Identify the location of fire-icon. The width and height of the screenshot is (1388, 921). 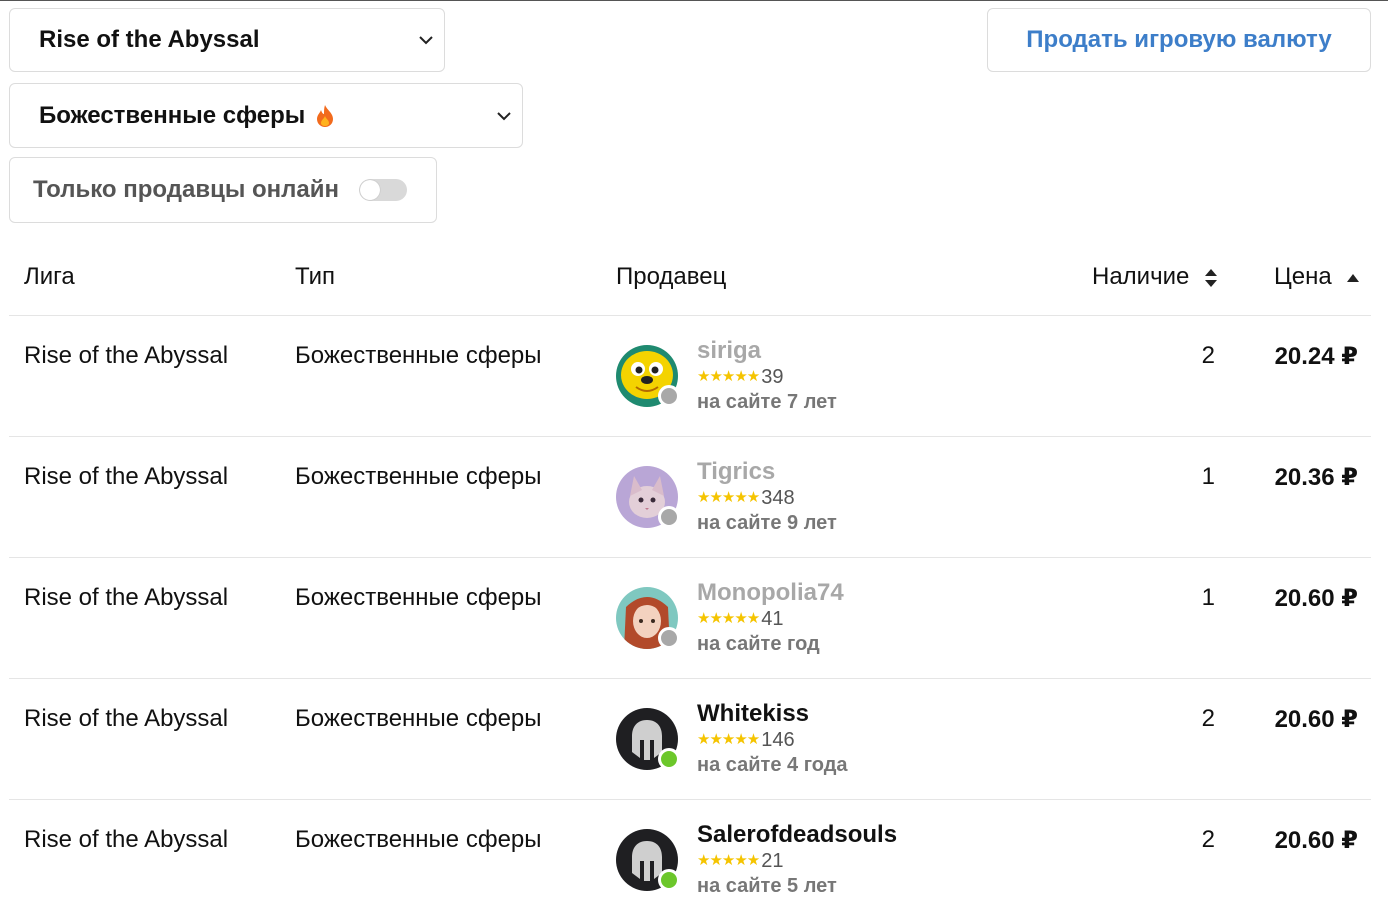
(325, 115).